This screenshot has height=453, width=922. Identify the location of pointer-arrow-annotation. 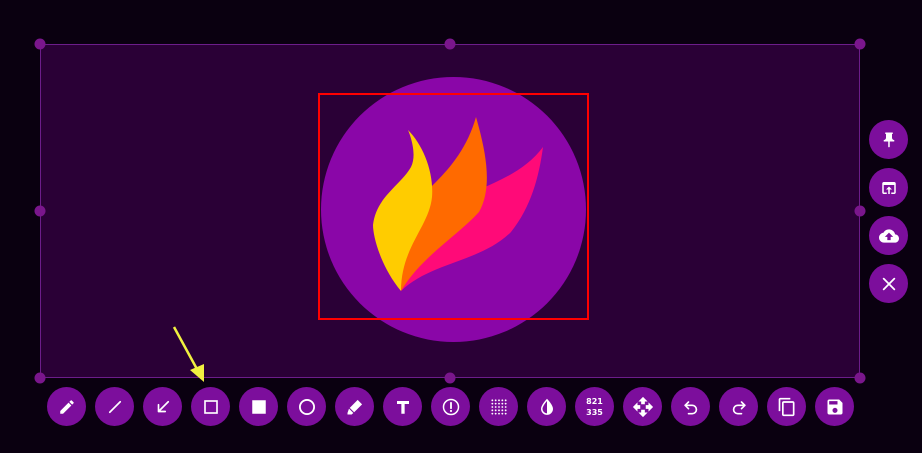
(188, 354).